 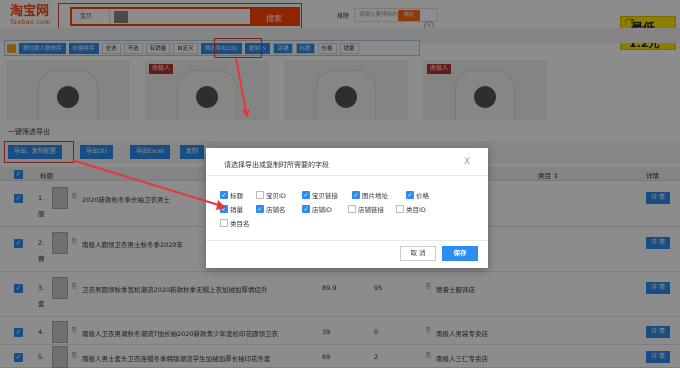 What do you see at coordinates (160, 133) in the screenshot?
I see `annotation-arrows` at bounding box center [160, 133].